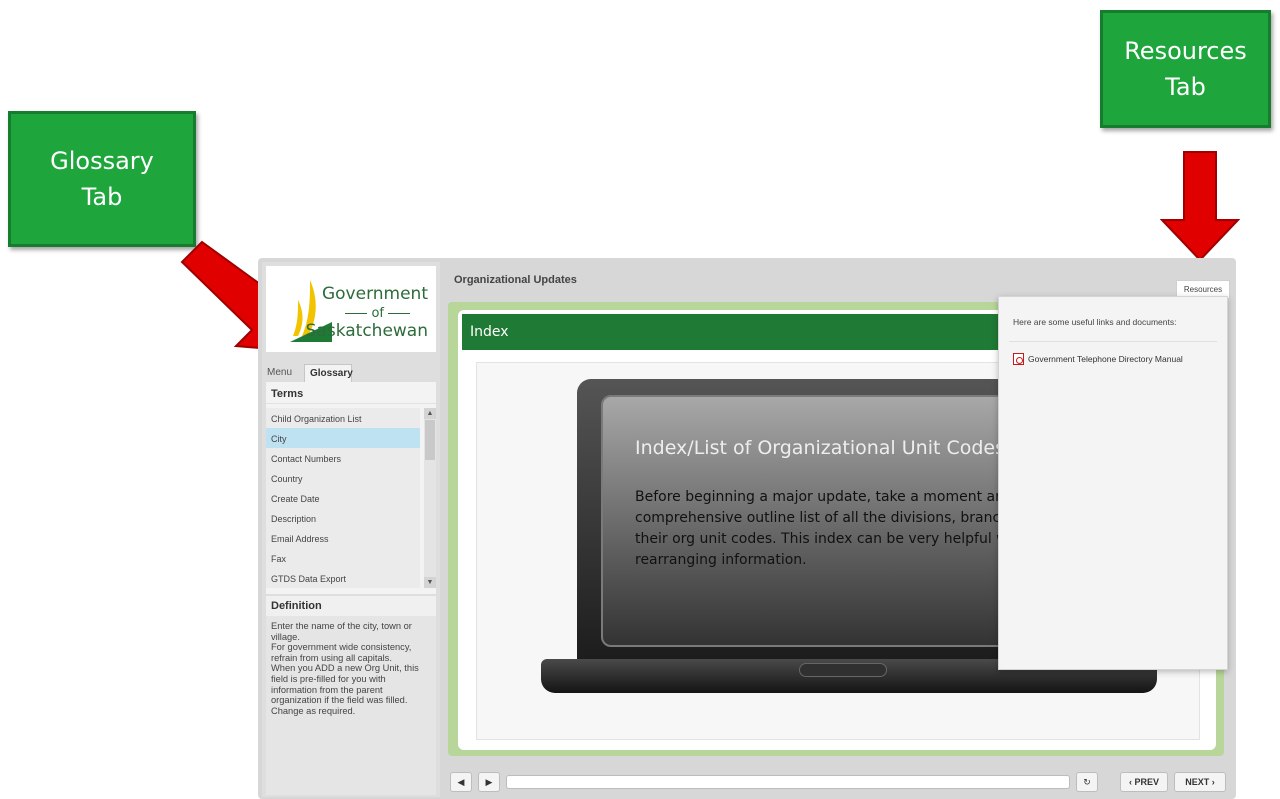  I want to click on replay-icon: ↻, so click(1087, 782).